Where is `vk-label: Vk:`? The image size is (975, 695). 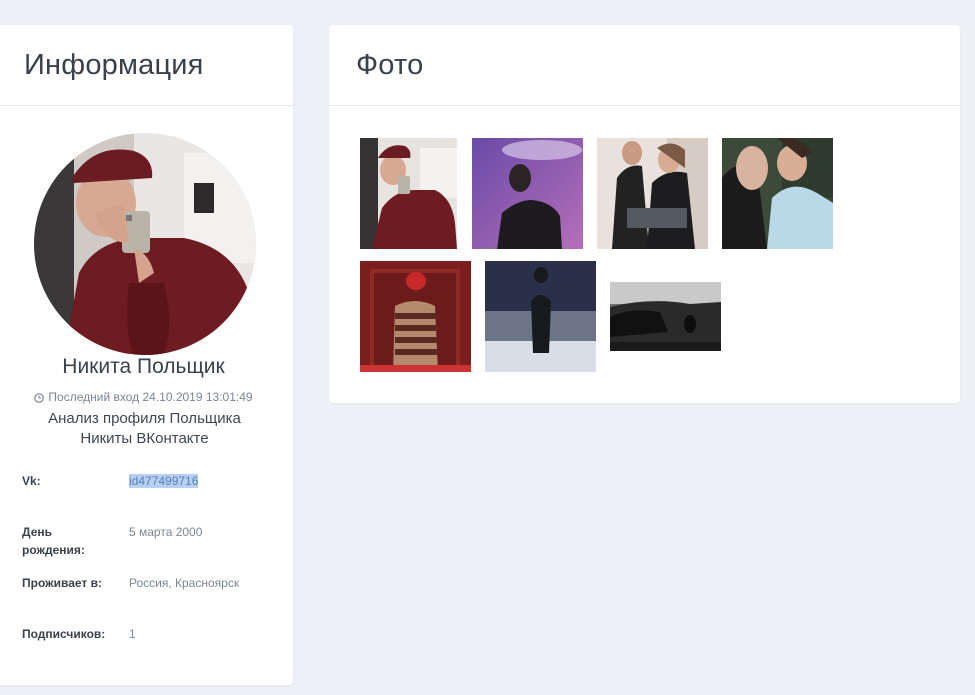
vk-label: Vk: is located at coordinates (31, 481).